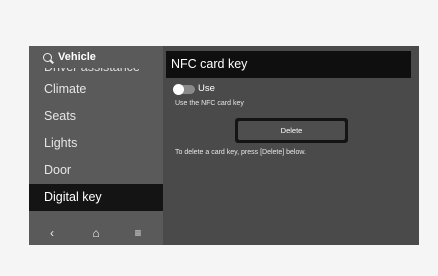 The height and width of the screenshot is (276, 438). What do you see at coordinates (47, 57) in the screenshot?
I see `search-icon` at bounding box center [47, 57].